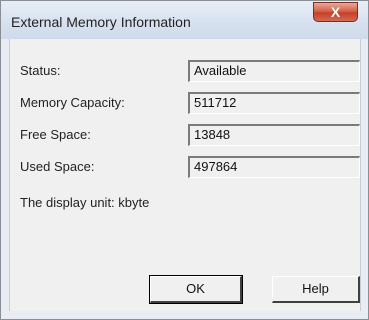  I want to click on unit-note: The display unit: kbyte, so click(85, 202).